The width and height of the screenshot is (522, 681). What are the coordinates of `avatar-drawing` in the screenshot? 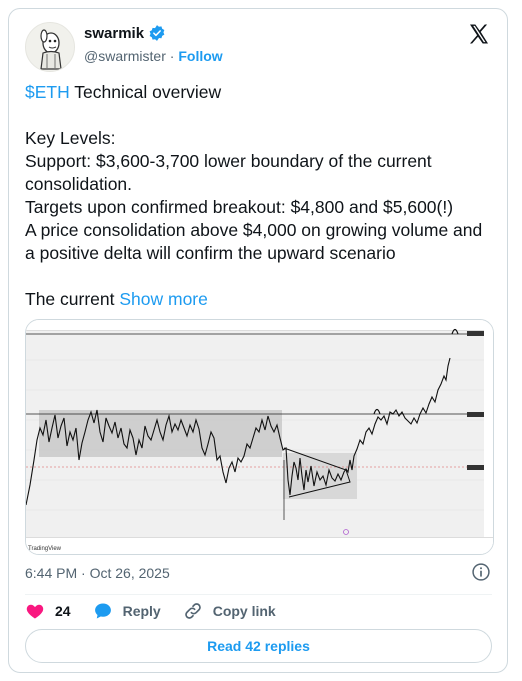 It's located at (51, 49).